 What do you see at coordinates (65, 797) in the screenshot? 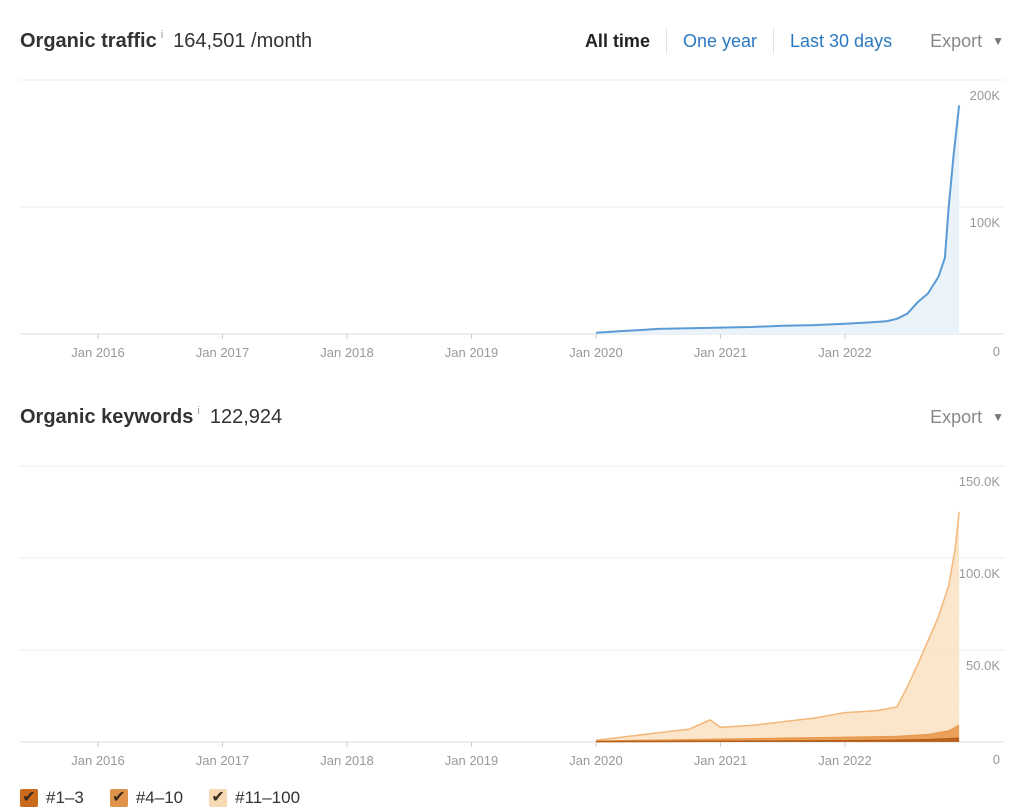
I see `legend-label: #1–3` at bounding box center [65, 797].